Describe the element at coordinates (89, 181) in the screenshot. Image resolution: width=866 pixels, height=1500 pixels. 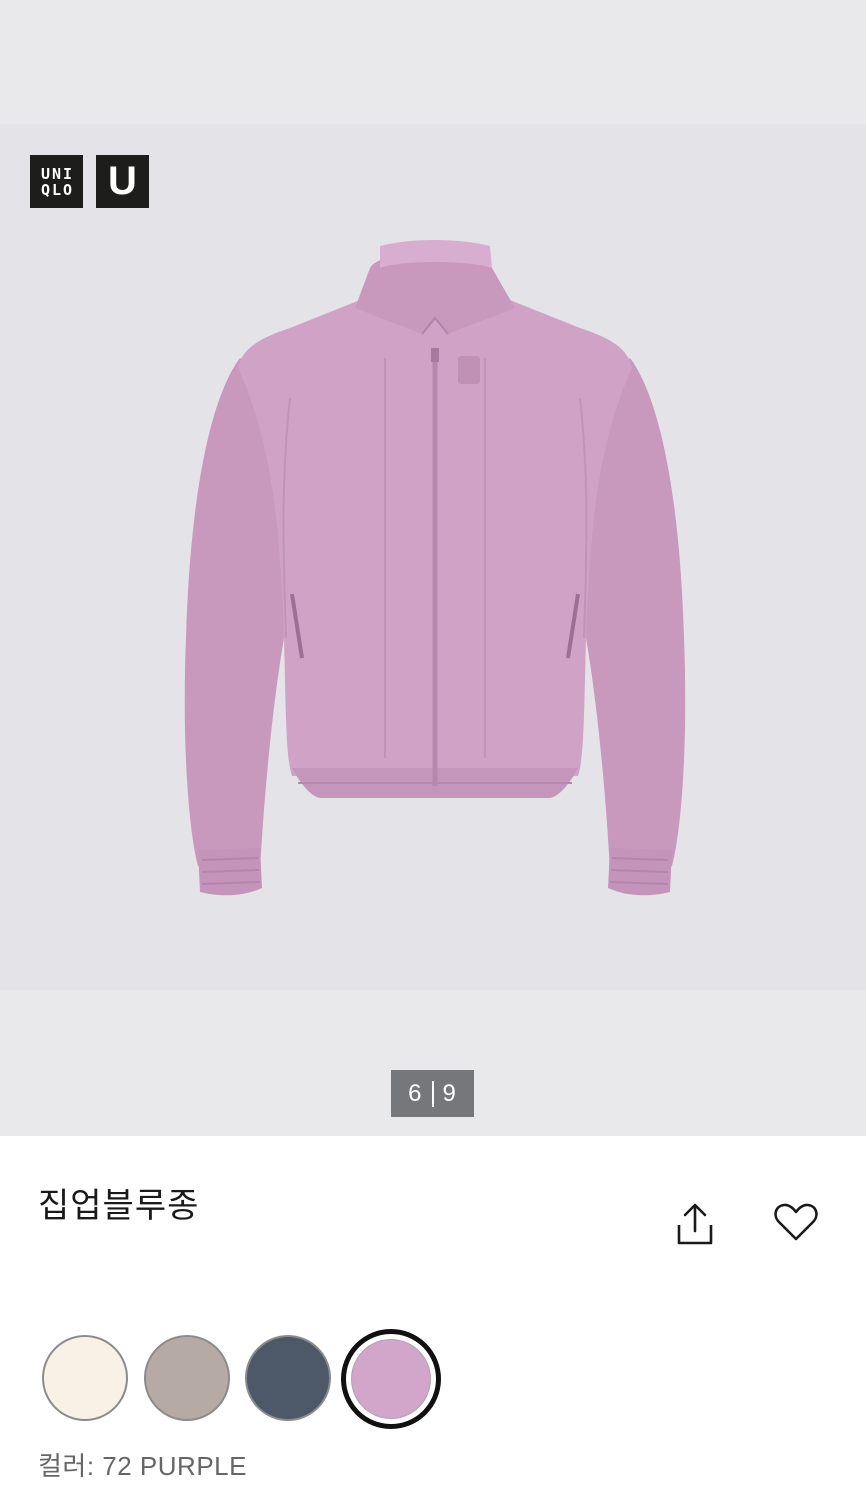
I see `brand-logos: UNI QLO U` at that location.